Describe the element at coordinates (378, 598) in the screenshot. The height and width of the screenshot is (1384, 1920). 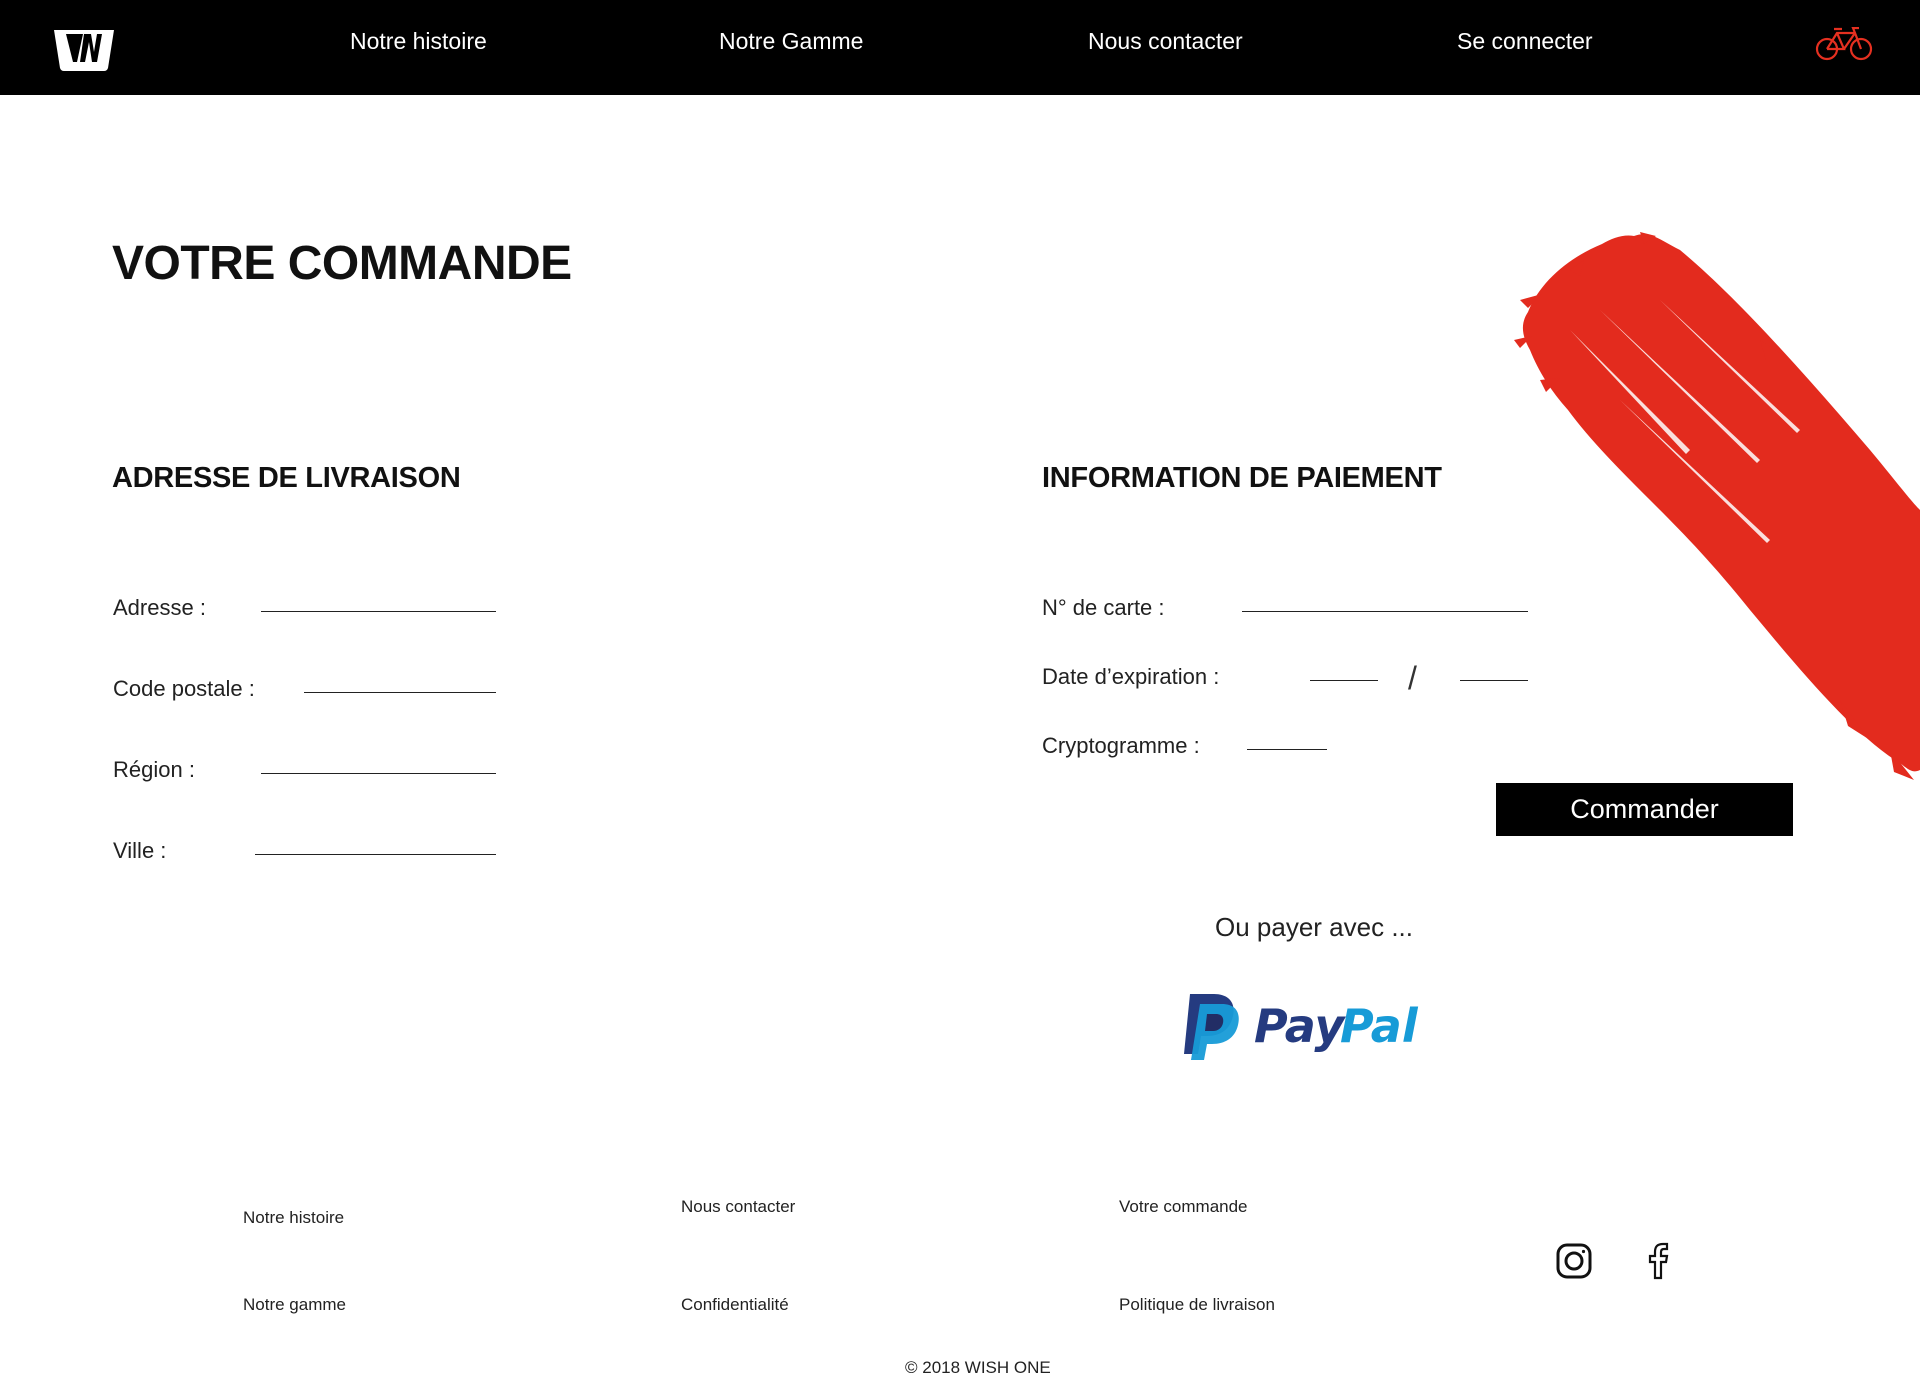
I see `address-input` at that location.